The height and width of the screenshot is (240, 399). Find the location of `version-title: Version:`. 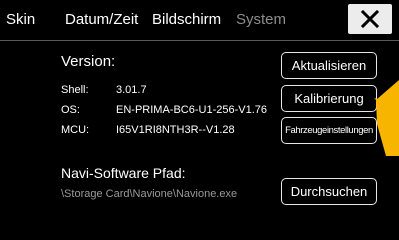

version-title: Version: is located at coordinates (88, 61).